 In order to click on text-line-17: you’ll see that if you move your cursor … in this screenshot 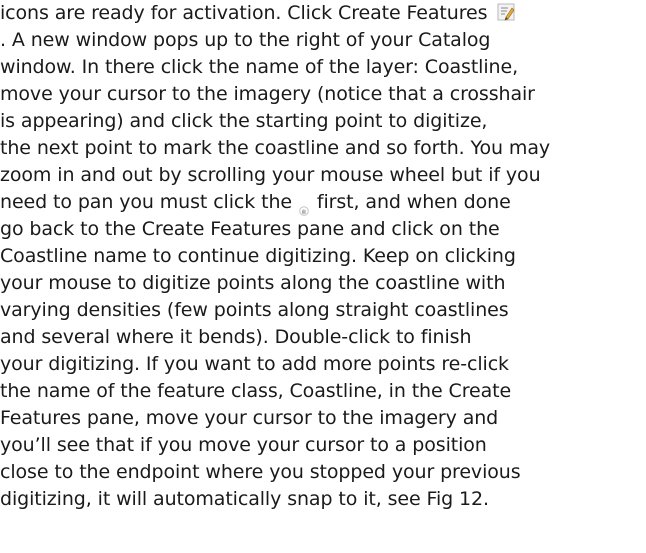, I will do `click(243, 445)`.